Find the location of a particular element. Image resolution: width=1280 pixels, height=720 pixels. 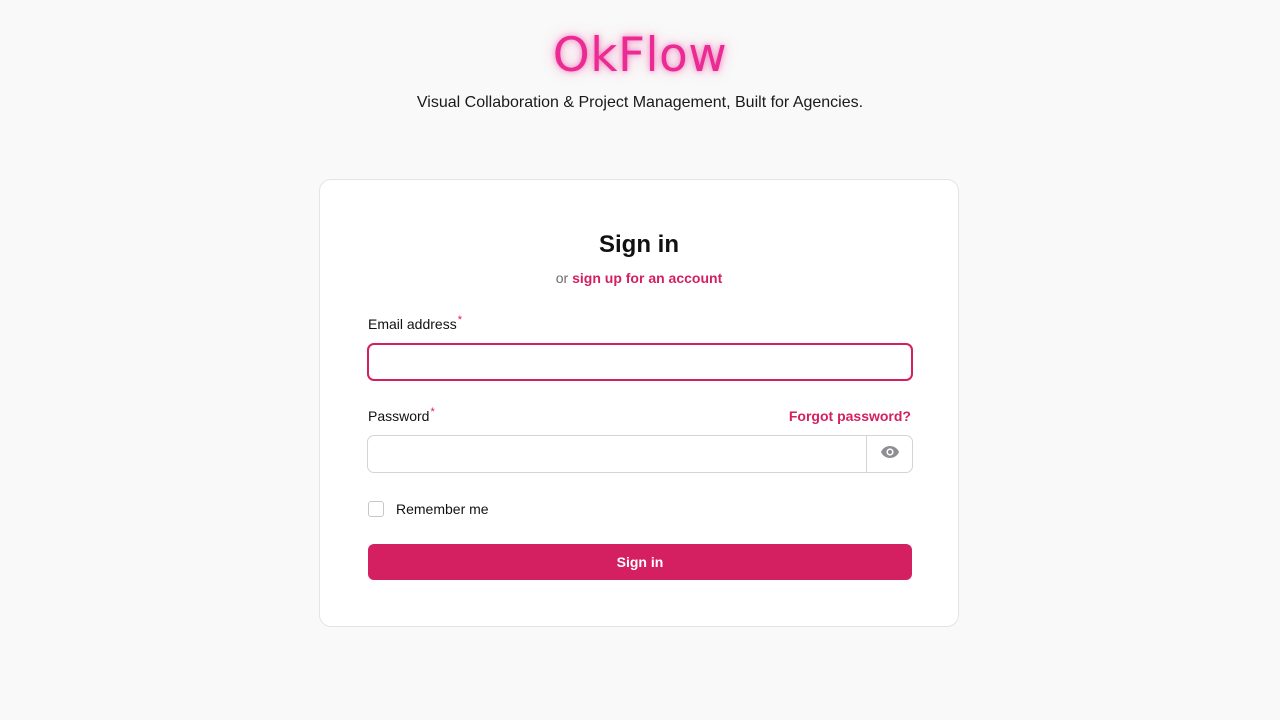

subtitle-prefix: or is located at coordinates (562, 278).